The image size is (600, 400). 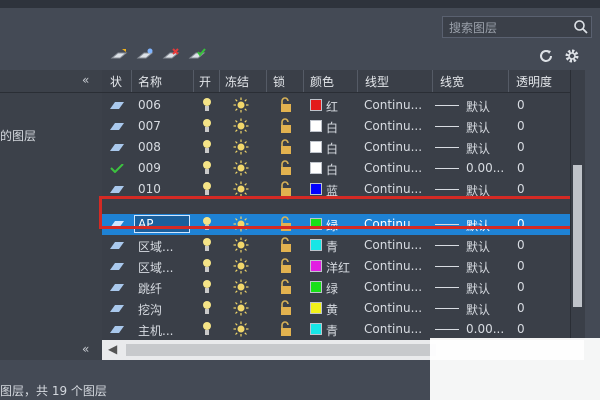 What do you see at coordinates (149, 168) in the screenshot?
I see `layer-name: 009` at bounding box center [149, 168].